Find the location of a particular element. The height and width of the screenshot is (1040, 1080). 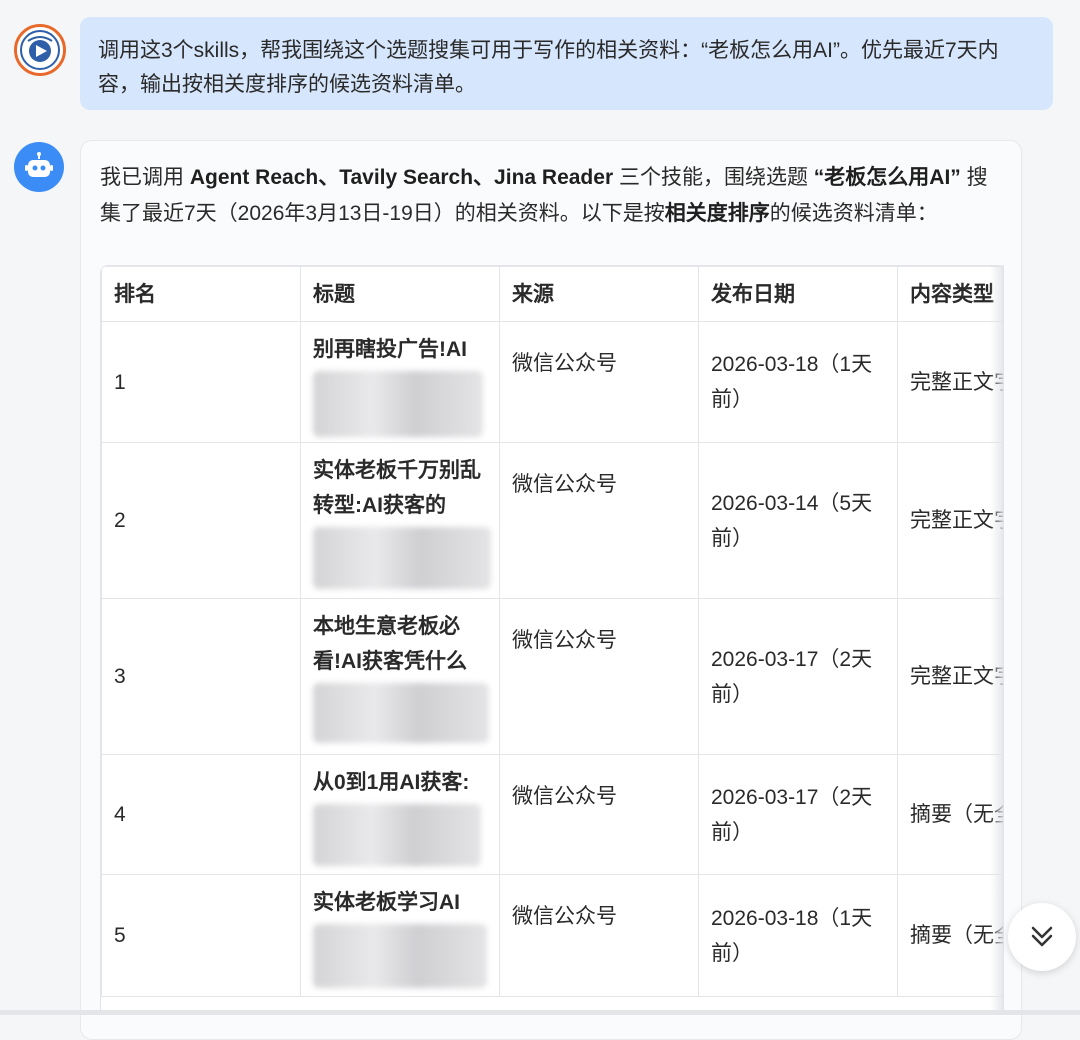

title-cell: 实体老板学习AI is located at coordinates (400, 935).